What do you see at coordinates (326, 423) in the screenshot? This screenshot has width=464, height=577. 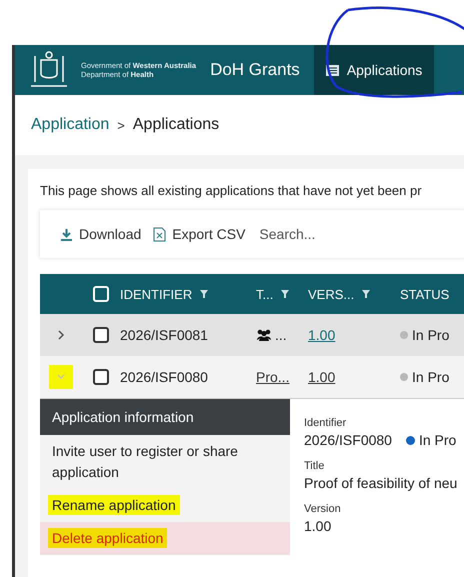 I see `field-label: Identifier` at bounding box center [326, 423].